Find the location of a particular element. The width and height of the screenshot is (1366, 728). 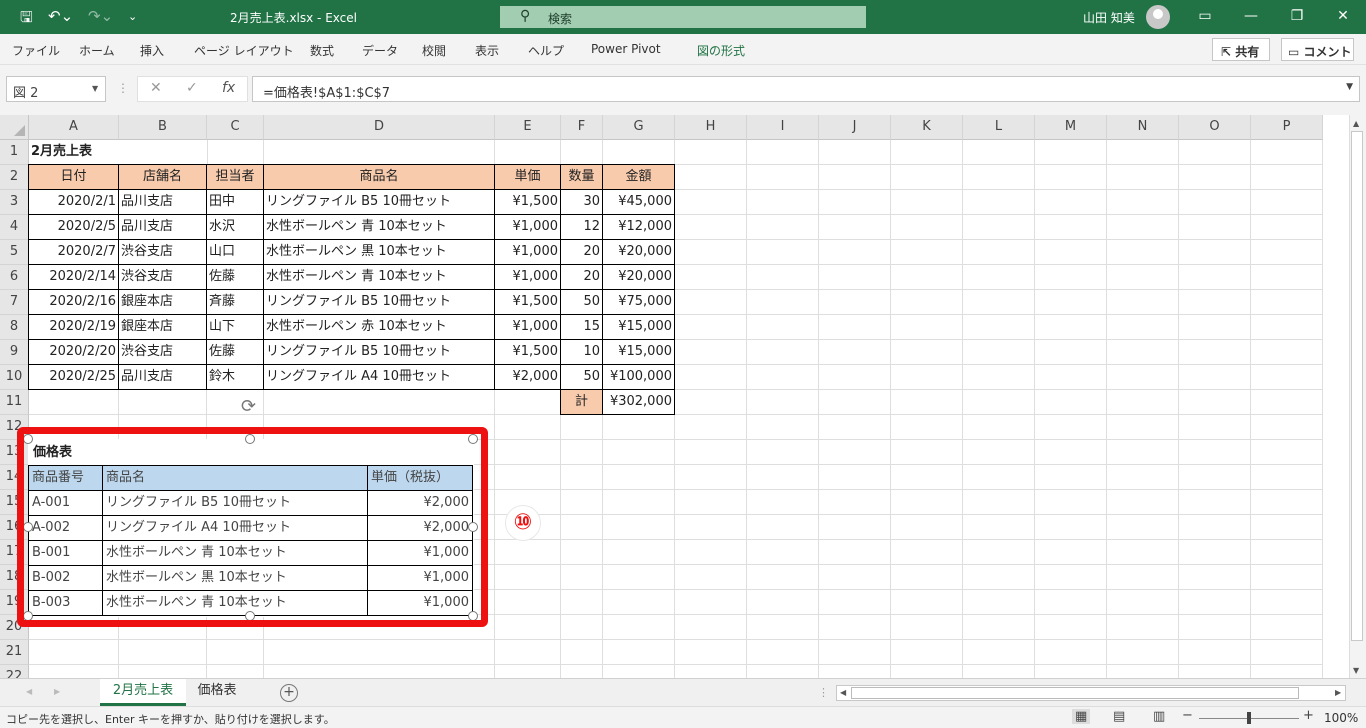

table-cell: ¥15,000 is located at coordinates (638, 352).